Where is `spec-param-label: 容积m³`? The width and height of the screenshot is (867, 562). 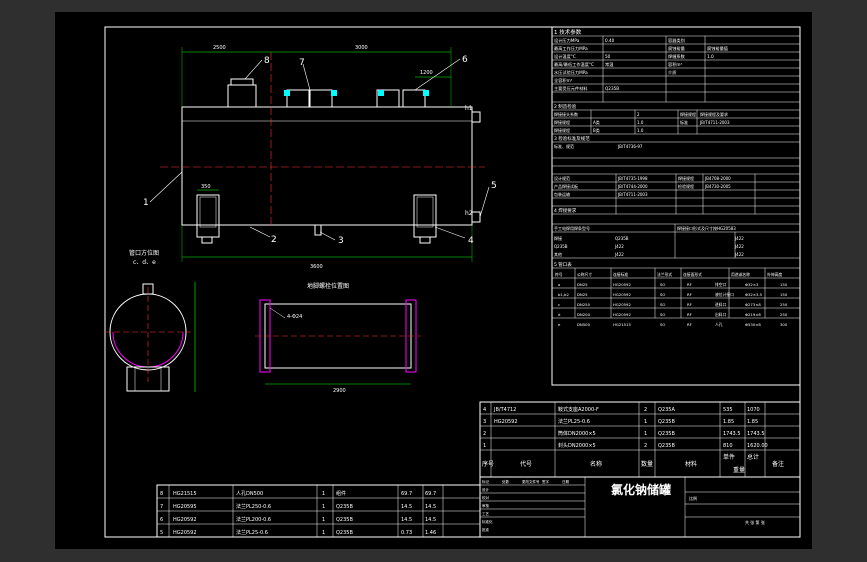 spec-param-label: 容积m³ is located at coordinates (675, 64).